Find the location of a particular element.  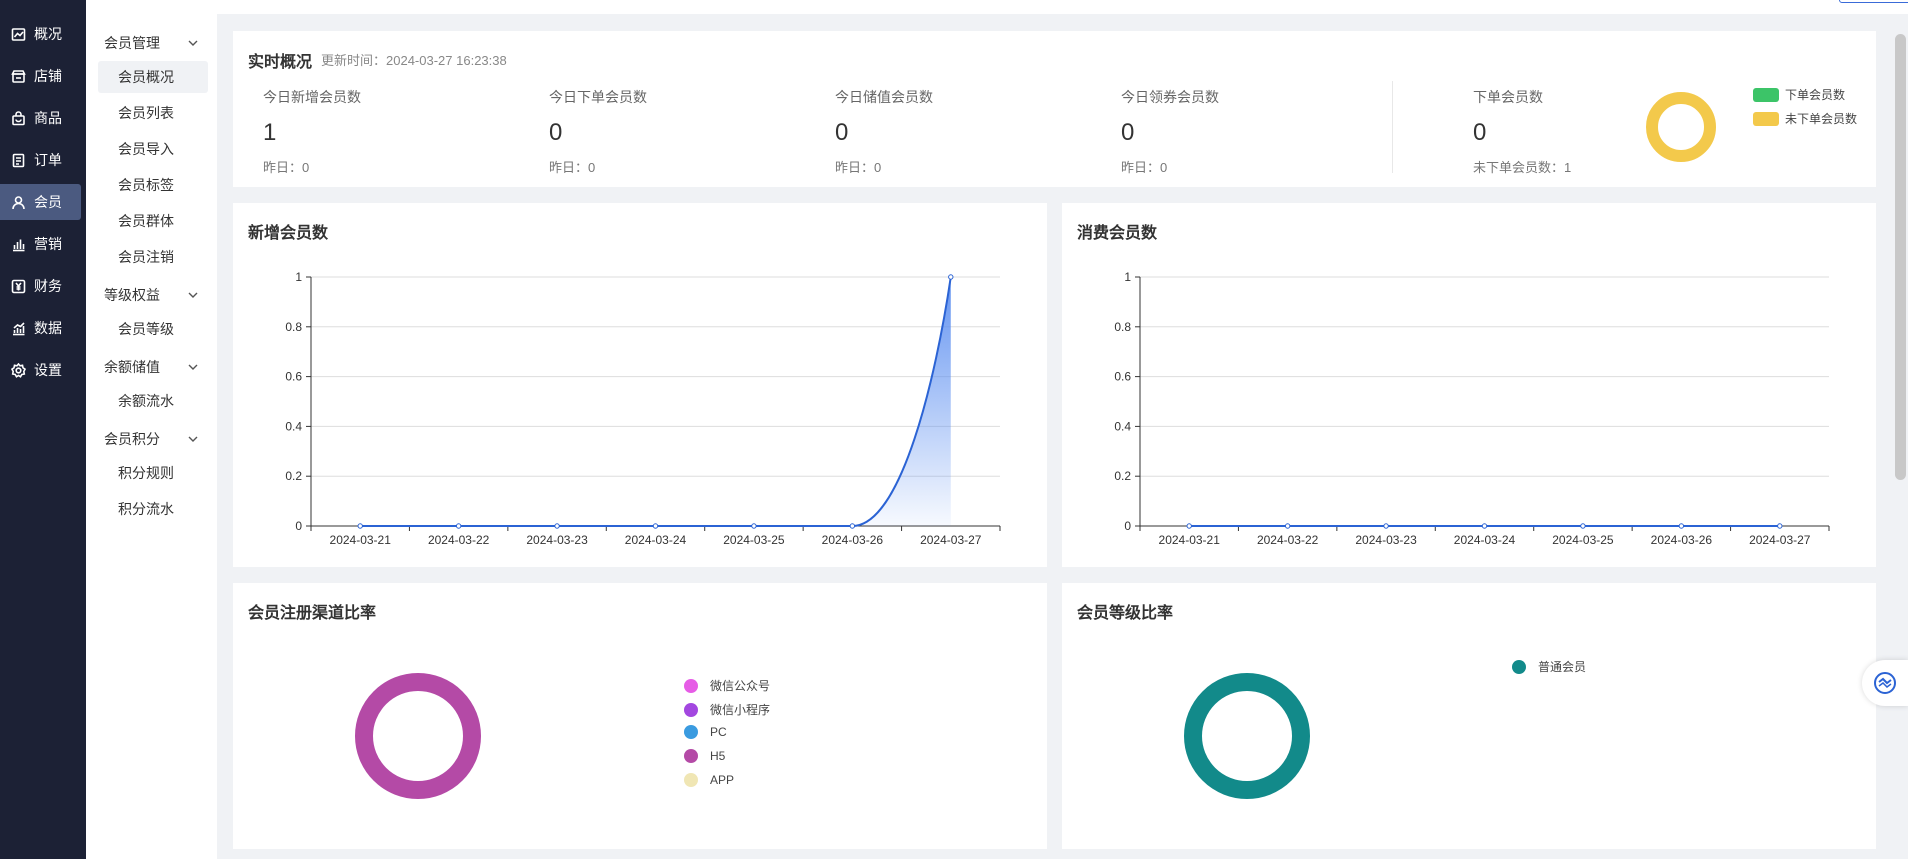

legend-item: 微信公众号 is located at coordinates (727, 685).